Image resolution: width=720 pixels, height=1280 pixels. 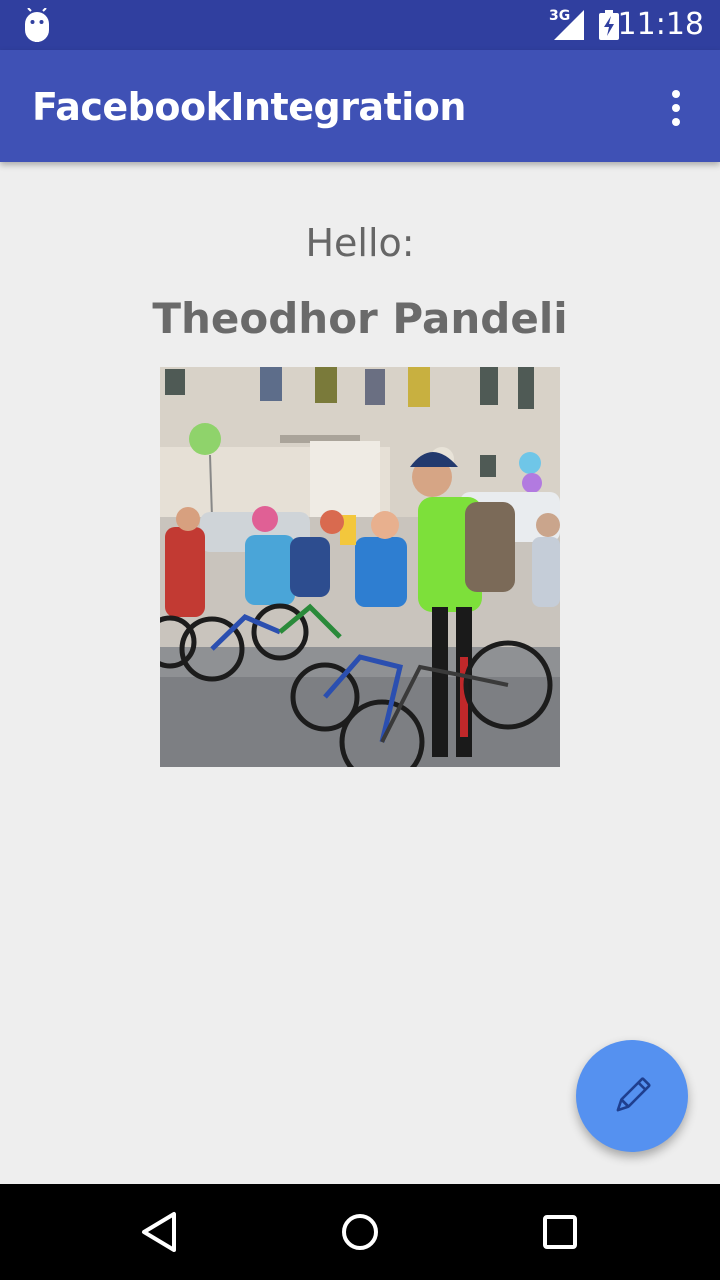 What do you see at coordinates (560, 1232) in the screenshot?
I see `recents-icon` at bounding box center [560, 1232].